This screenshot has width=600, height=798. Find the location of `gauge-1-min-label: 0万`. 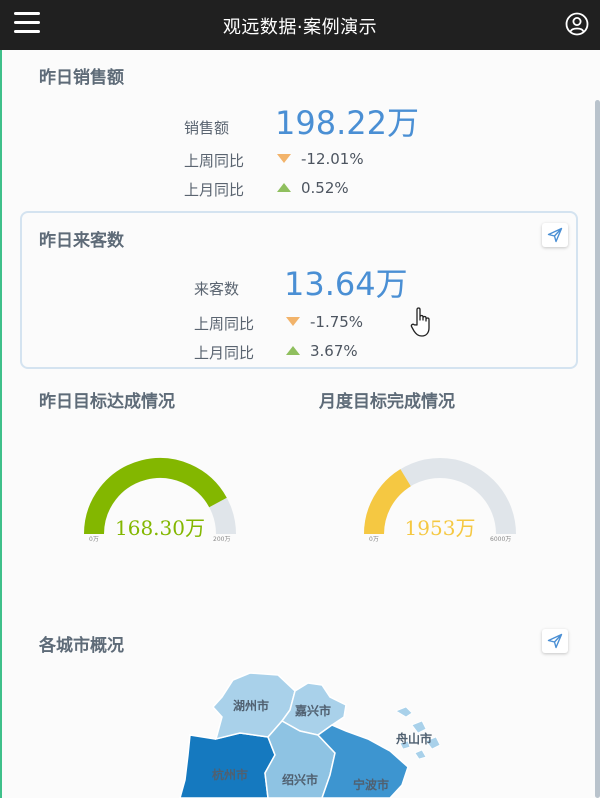

gauge-1-min-label: 0万 is located at coordinates (94, 539).